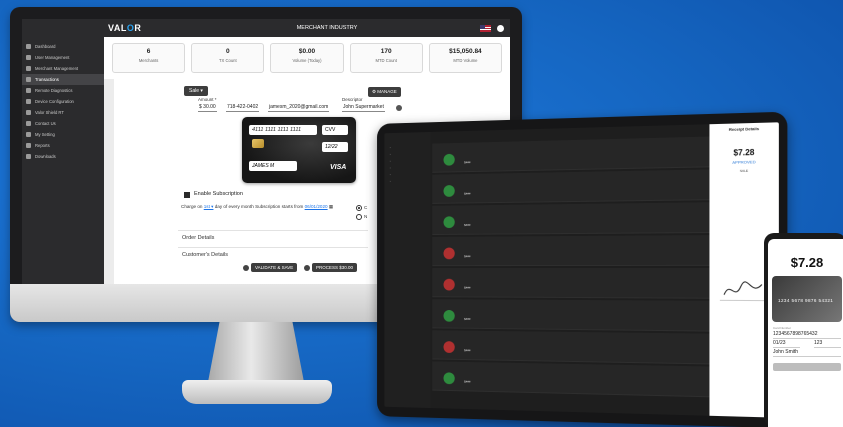 This screenshot has width=843, height=427. I want to click on stat-card: $15,050.84 MTD Volume, so click(465, 58).